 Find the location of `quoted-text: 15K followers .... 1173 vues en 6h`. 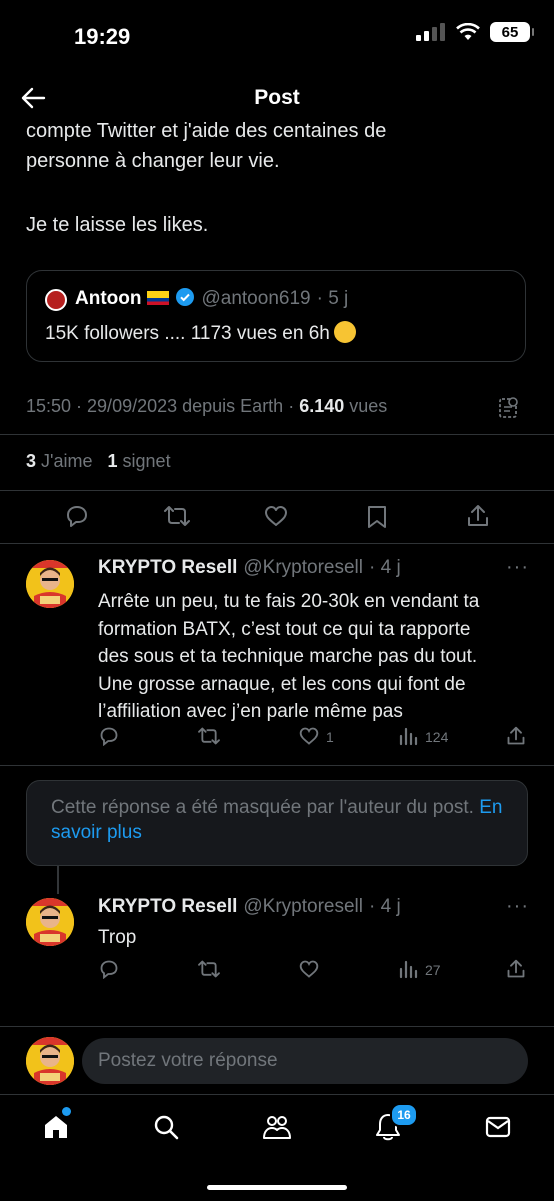

quoted-text: 15K followers .... 1173 vues en 6h is located at coordinates (200, 333).